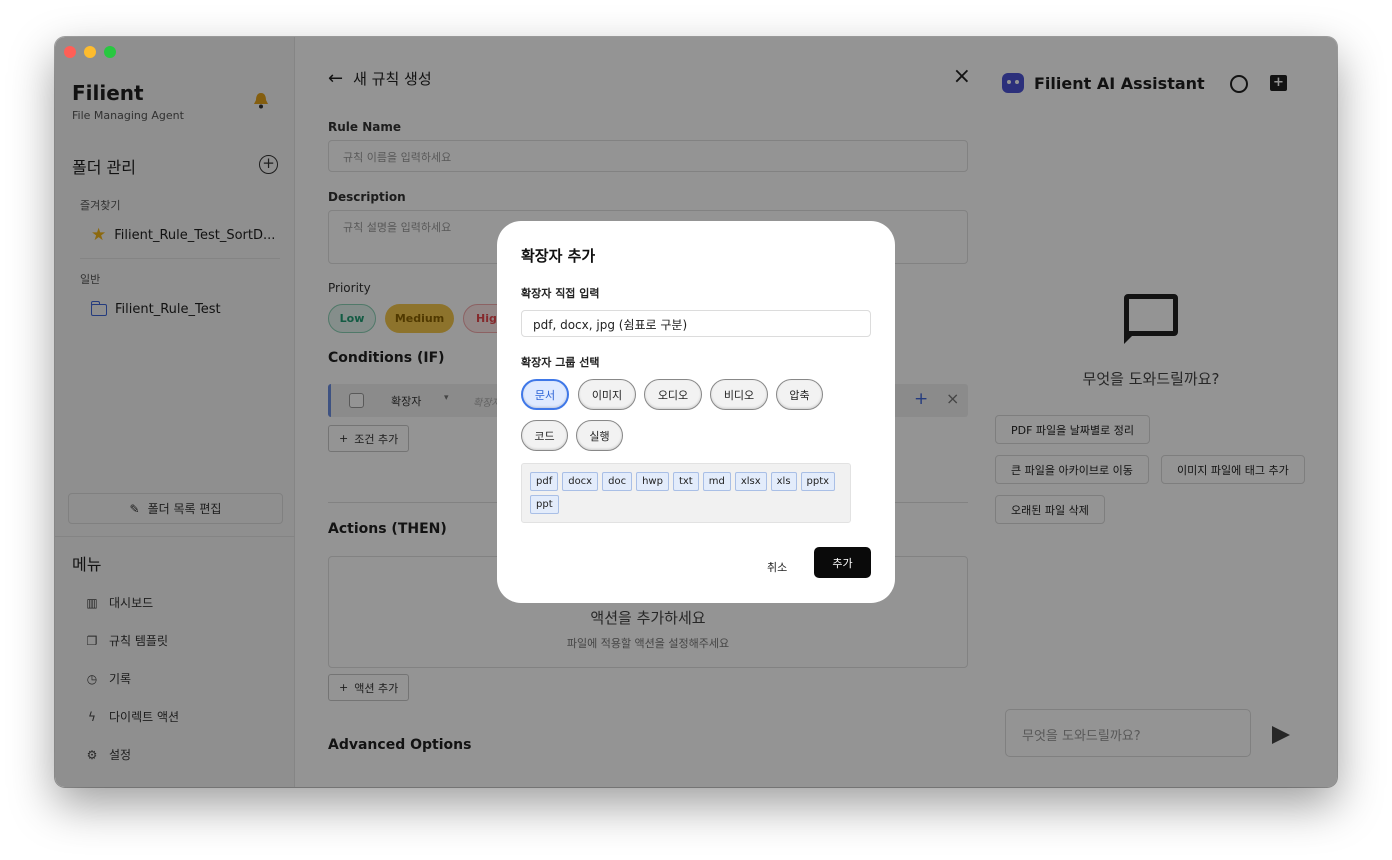  I want to click on extension-tag: docx, so click(580, 481).